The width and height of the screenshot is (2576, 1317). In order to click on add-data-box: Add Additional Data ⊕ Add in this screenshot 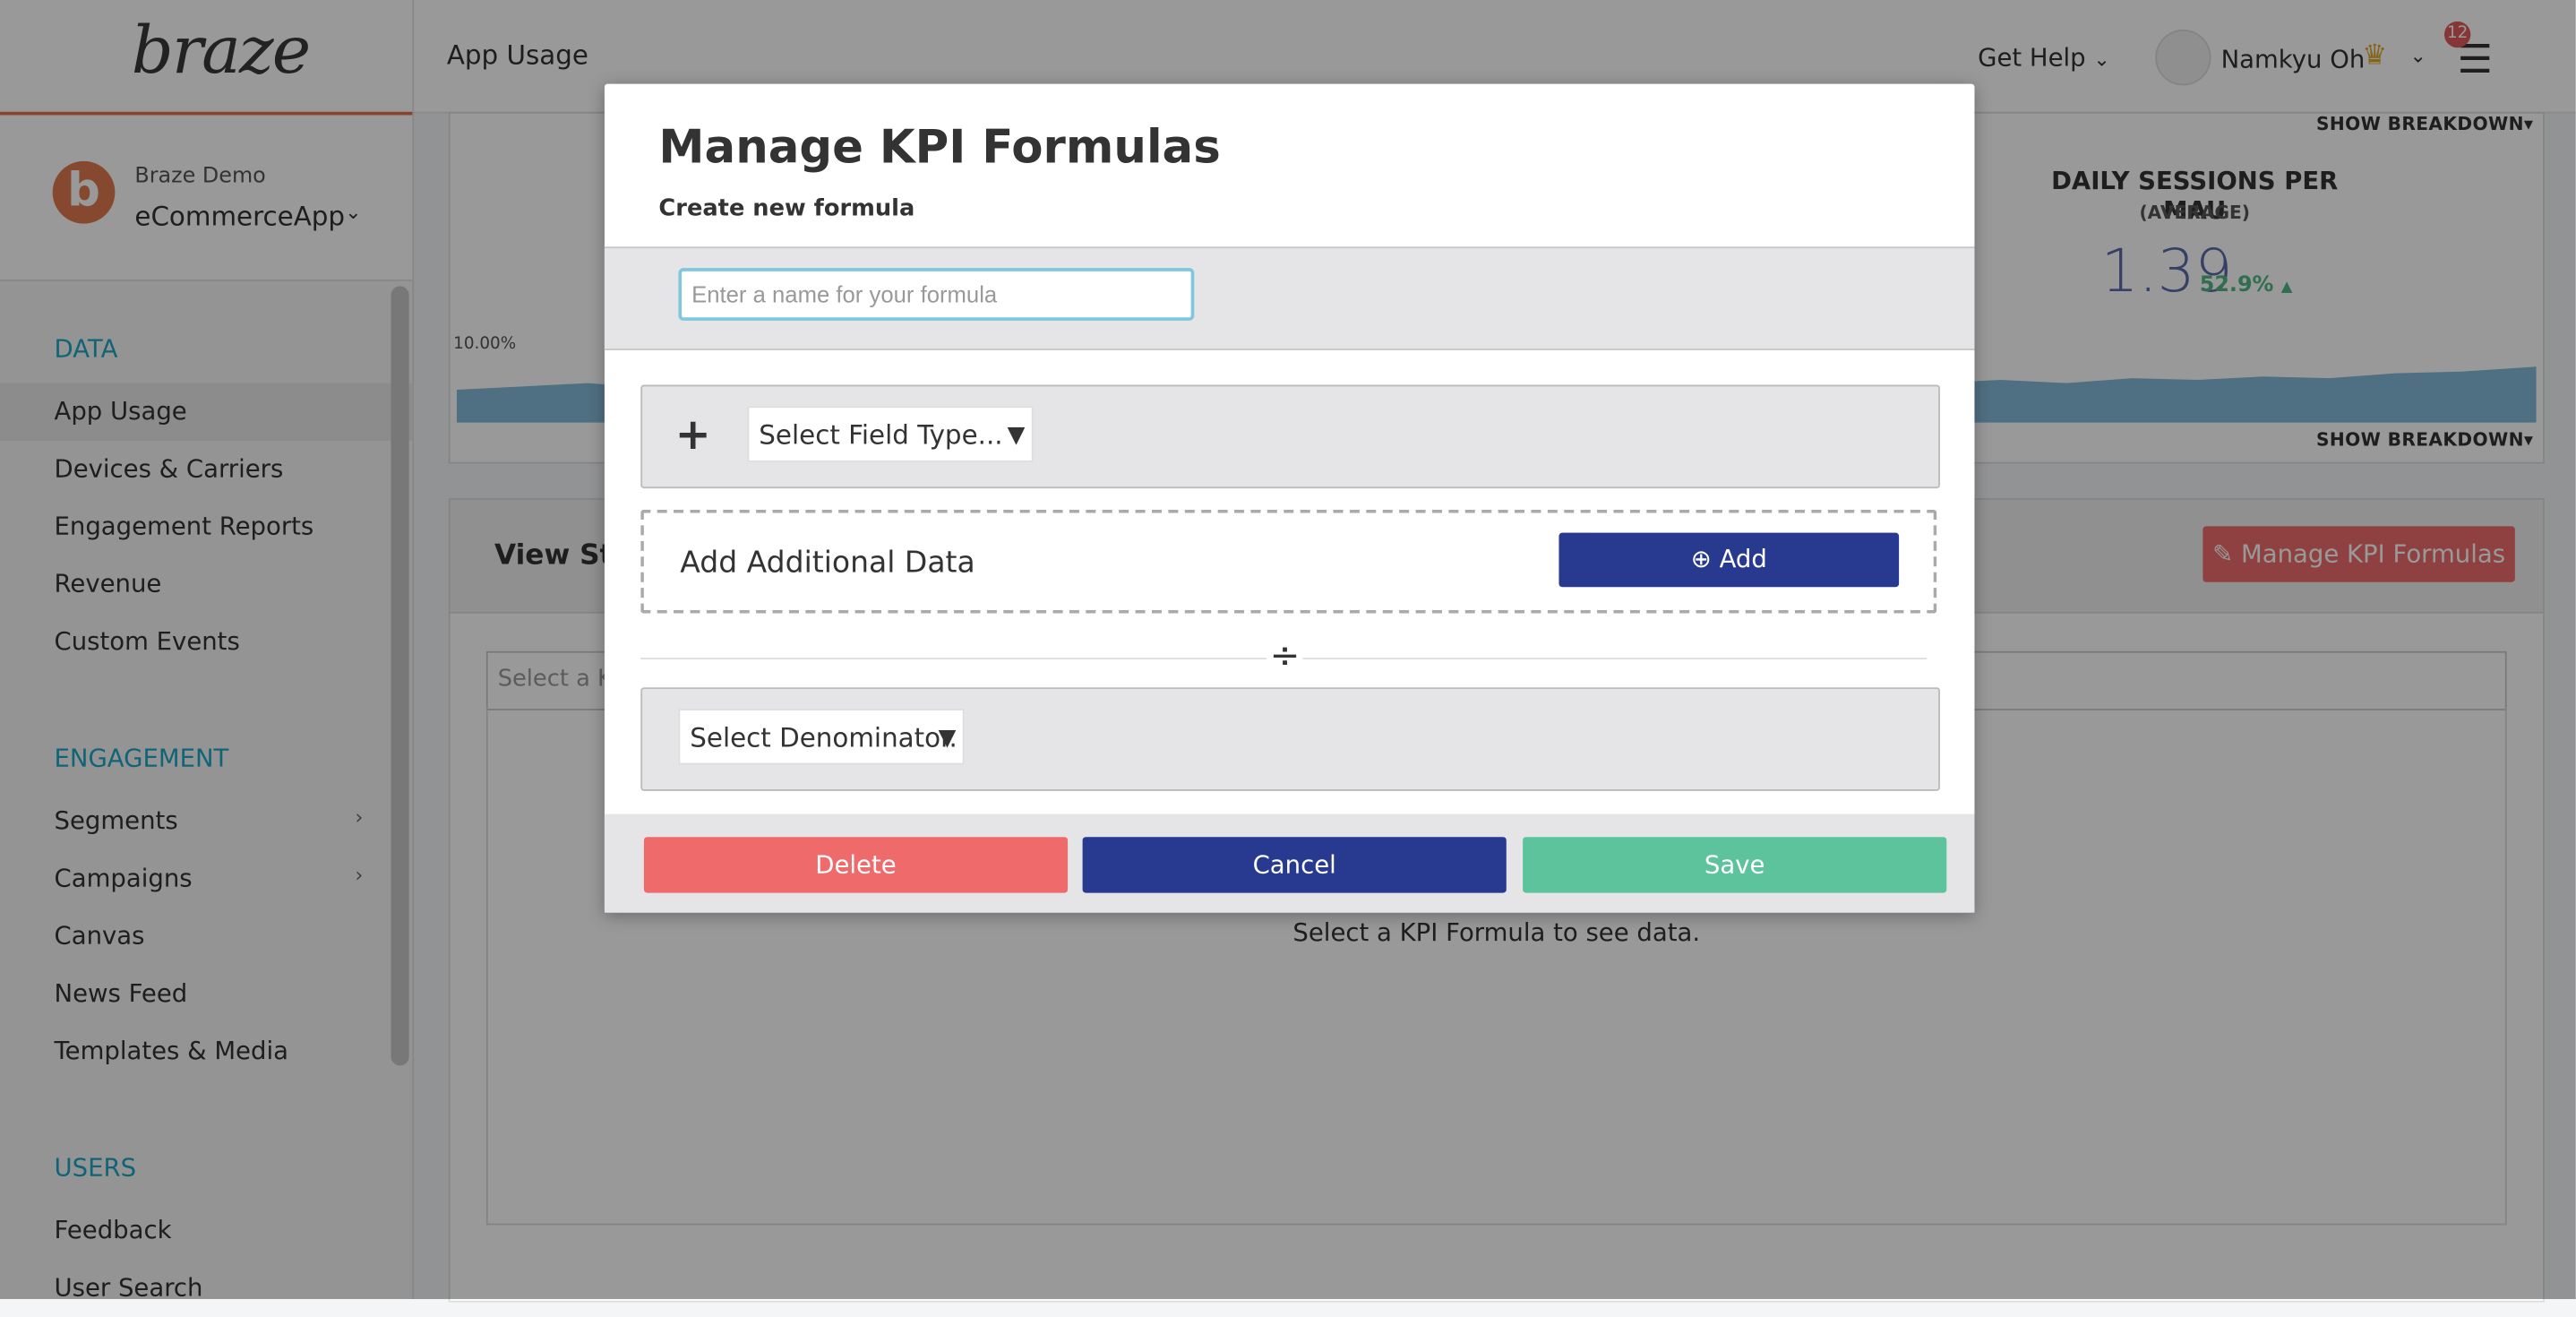, I will do `click(1288, 561)`.